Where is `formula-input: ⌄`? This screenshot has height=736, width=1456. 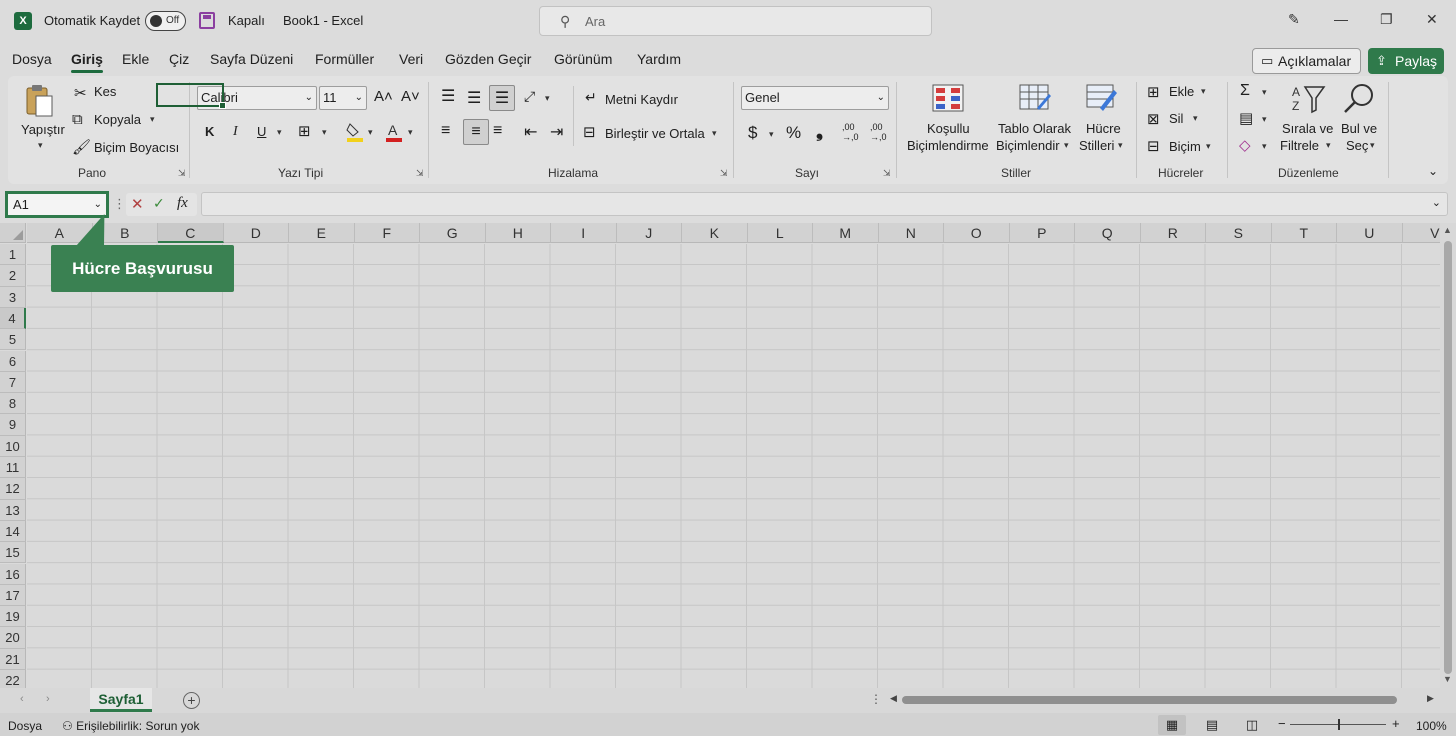
formula-input: ⌄ is located at coordinates (824, 204).